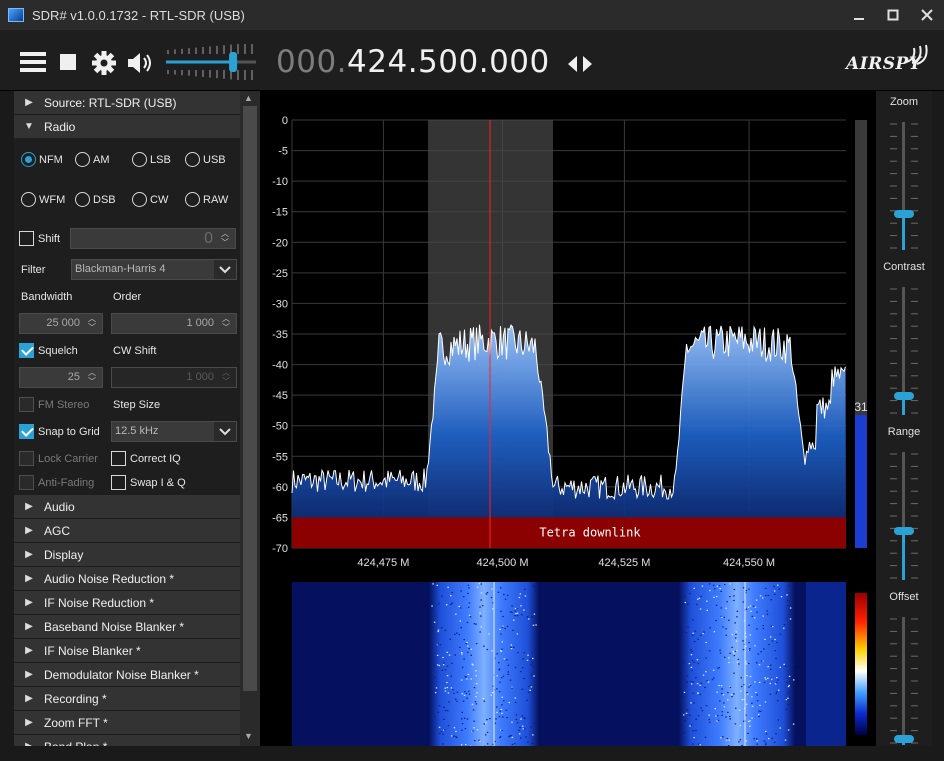  Describe the element at coordinates (904, 395) in the screenshot. I see `contrast-slider-thumb` at that location.